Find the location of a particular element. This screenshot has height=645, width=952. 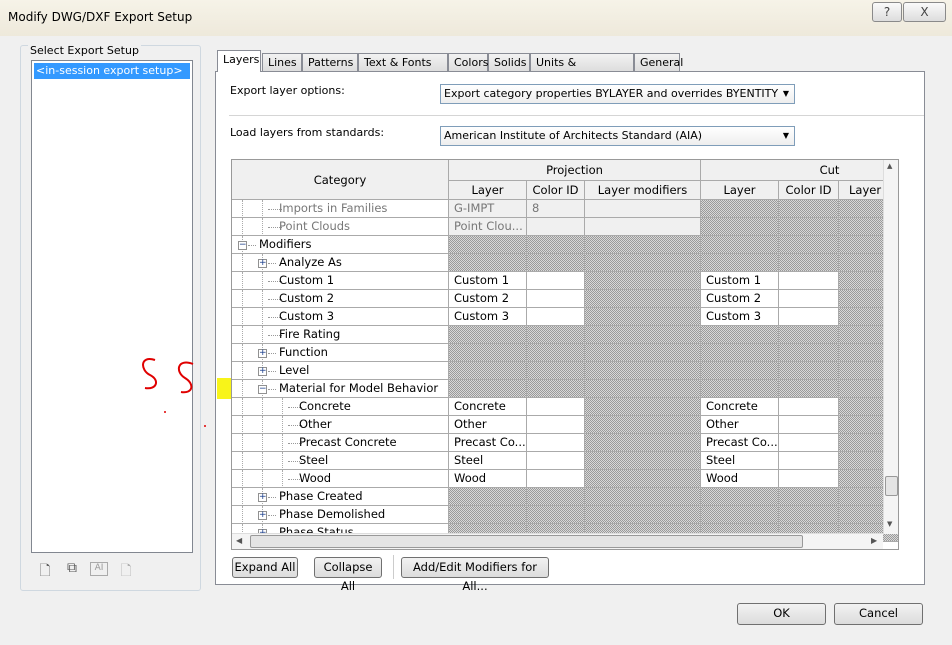

projection-layer-cell: Other is located at coordinates (488, 425).